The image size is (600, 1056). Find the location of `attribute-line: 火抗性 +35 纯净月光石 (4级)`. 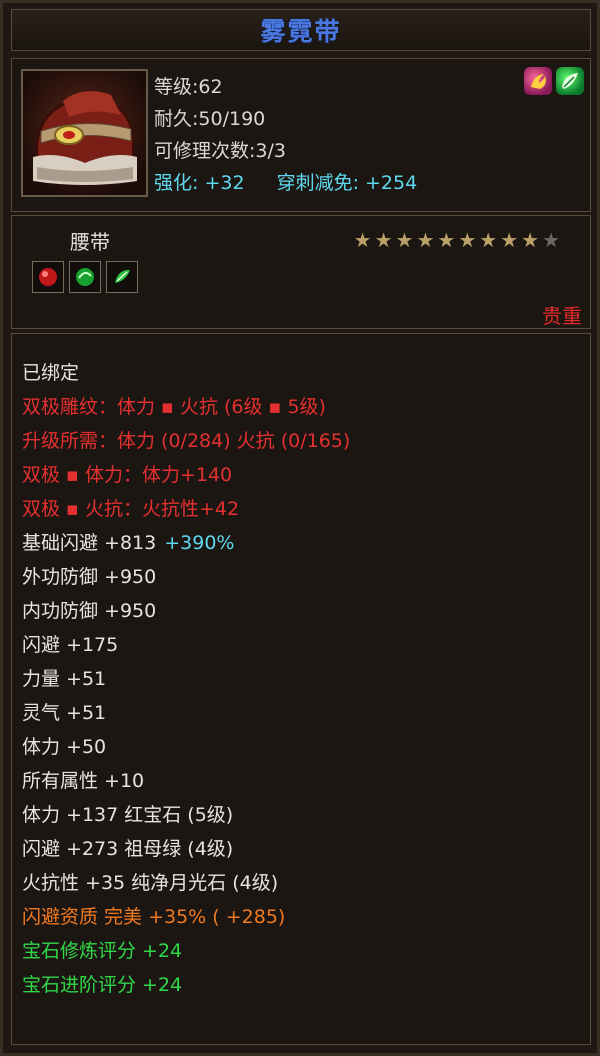

attribute-line: 火抗性 +35 纯净月光石 (4级) is located at coordinates (150, 883).